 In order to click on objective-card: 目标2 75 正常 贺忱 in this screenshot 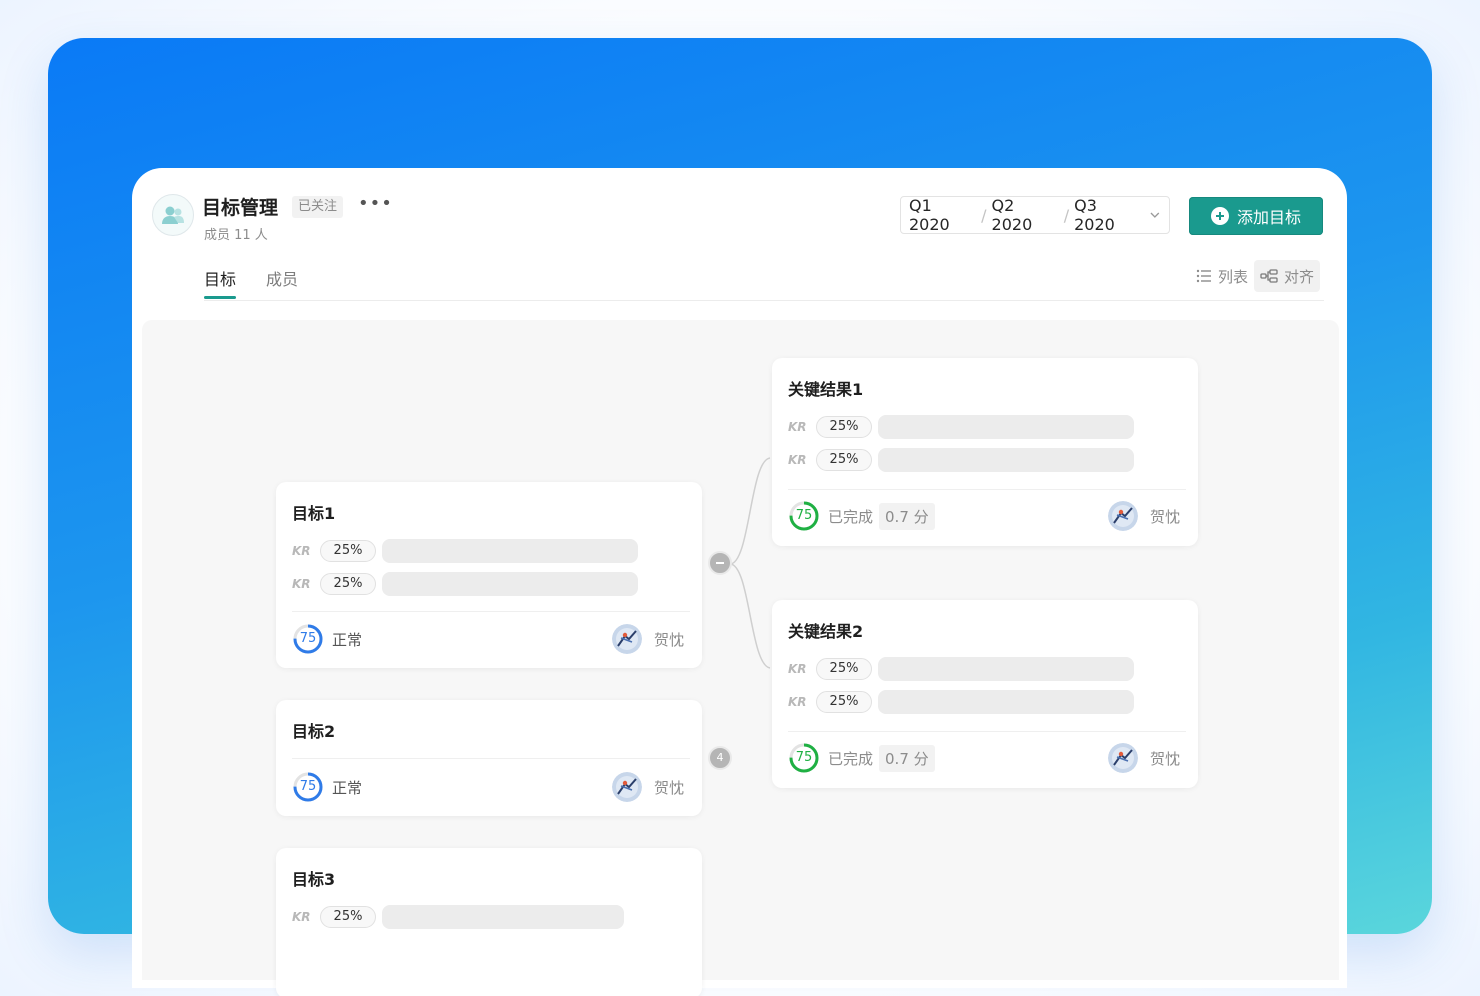, I will do `click(489, 758)`.